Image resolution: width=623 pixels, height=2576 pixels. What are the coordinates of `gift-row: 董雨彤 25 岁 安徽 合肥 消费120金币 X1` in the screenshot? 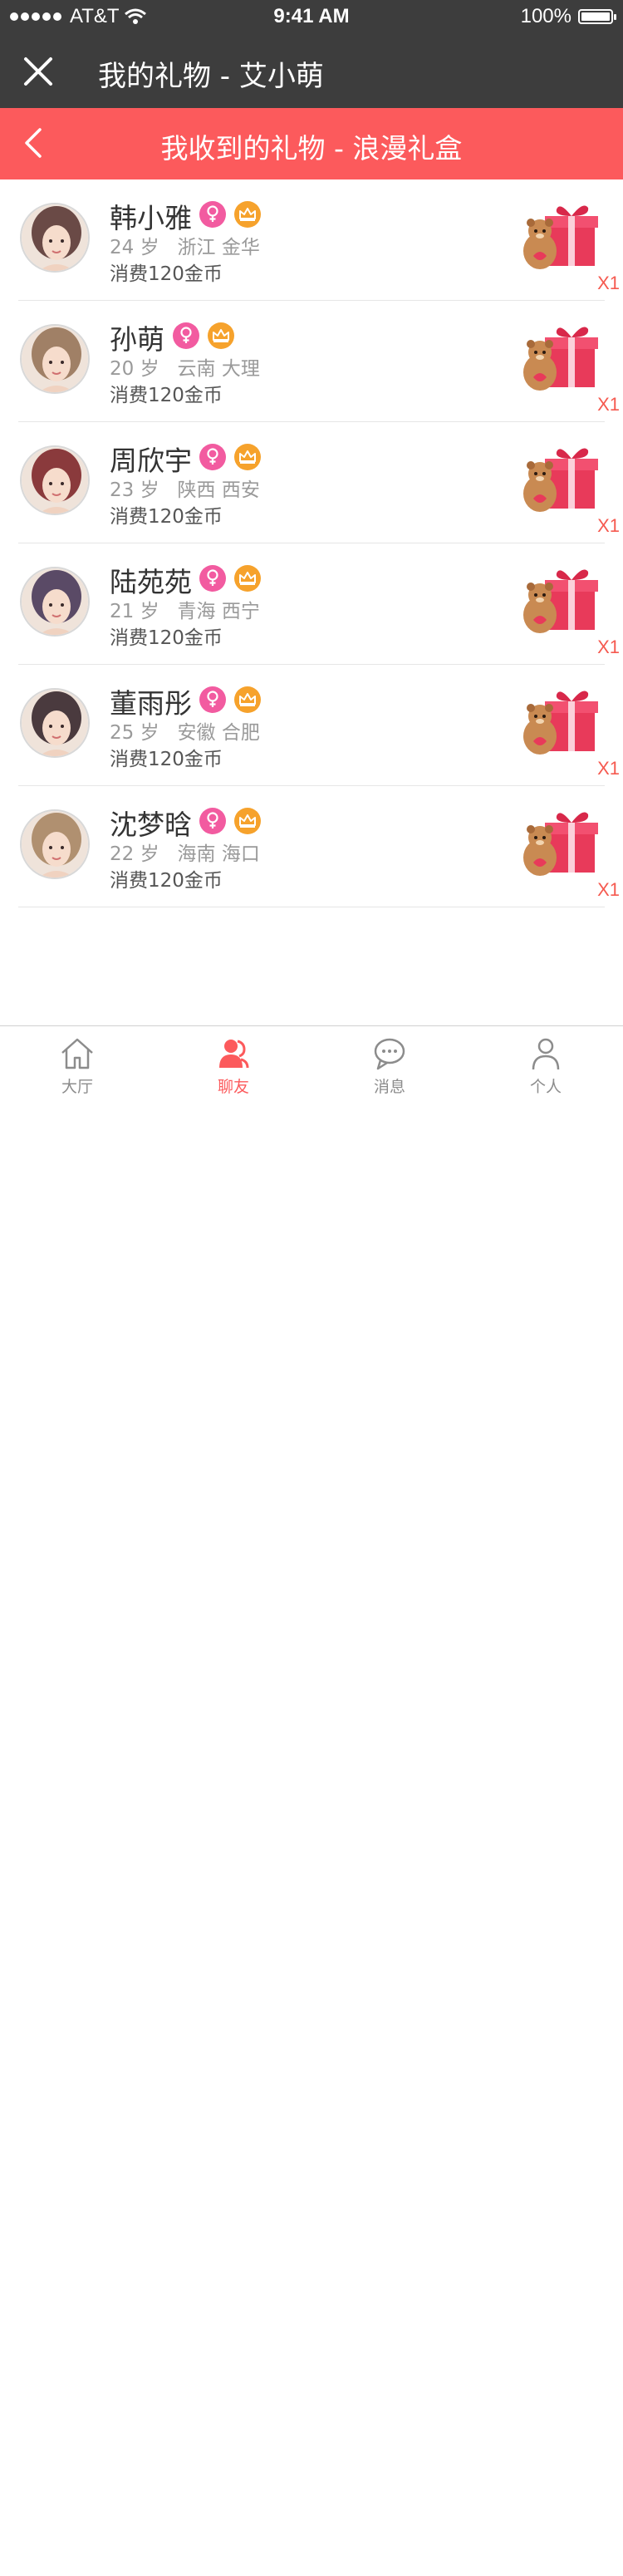 It's located at (311, 725).